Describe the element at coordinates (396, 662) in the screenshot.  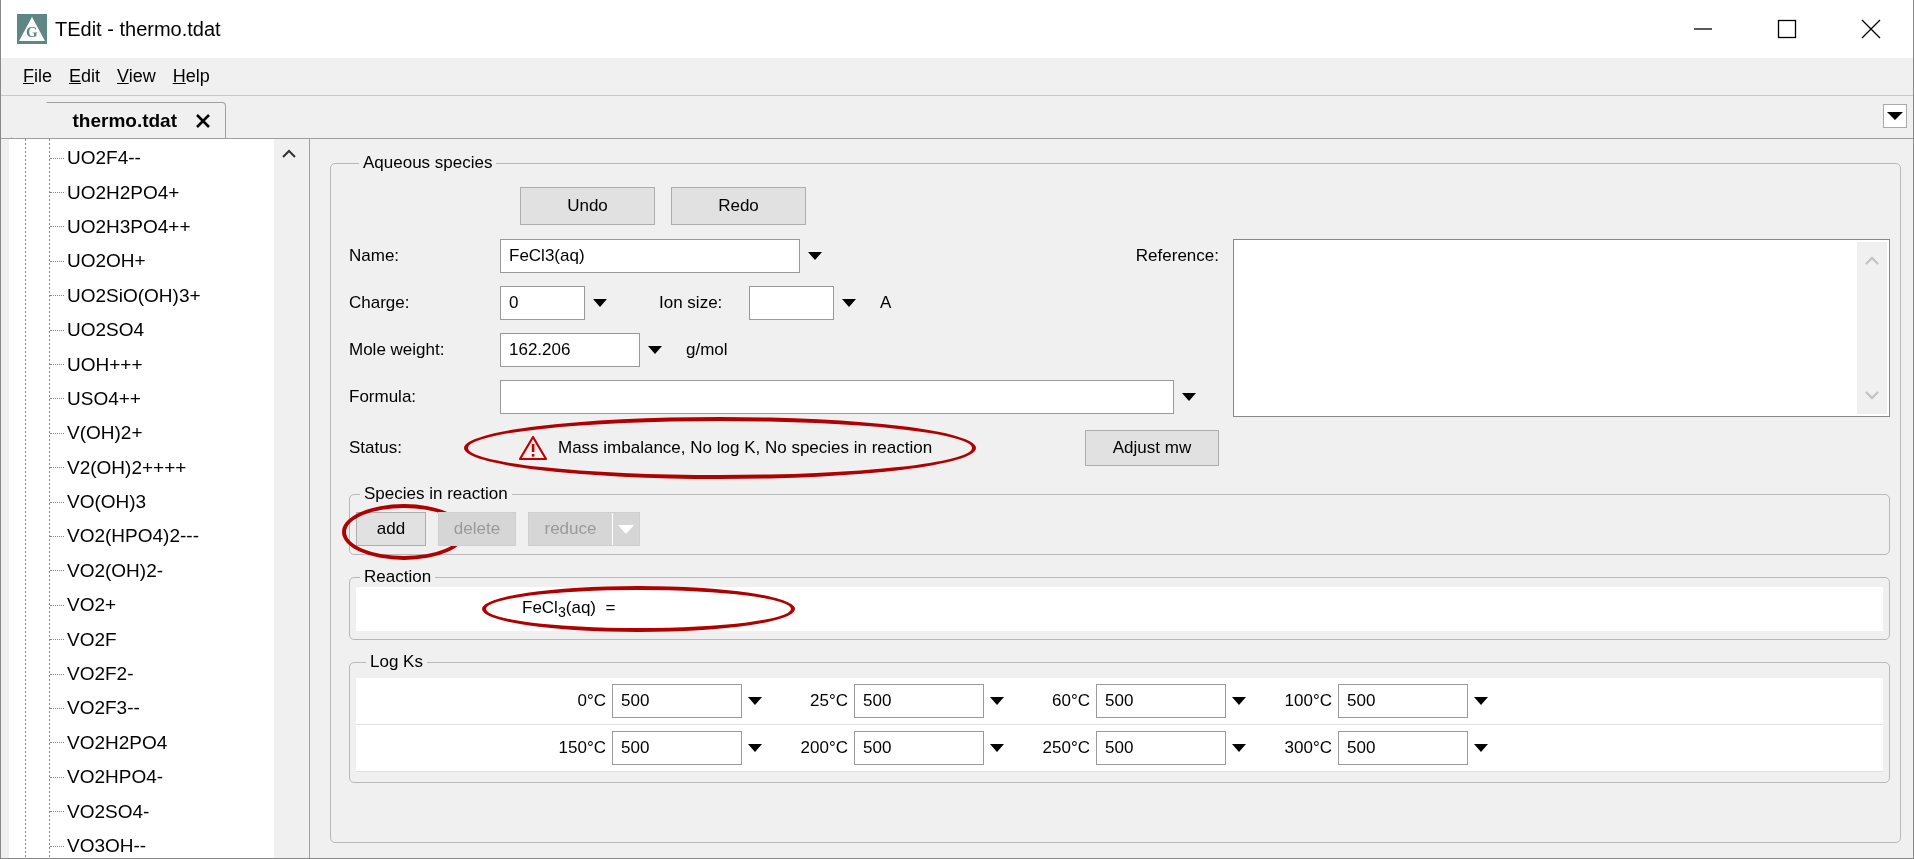
I see `group-title: Log Ks` at that location.